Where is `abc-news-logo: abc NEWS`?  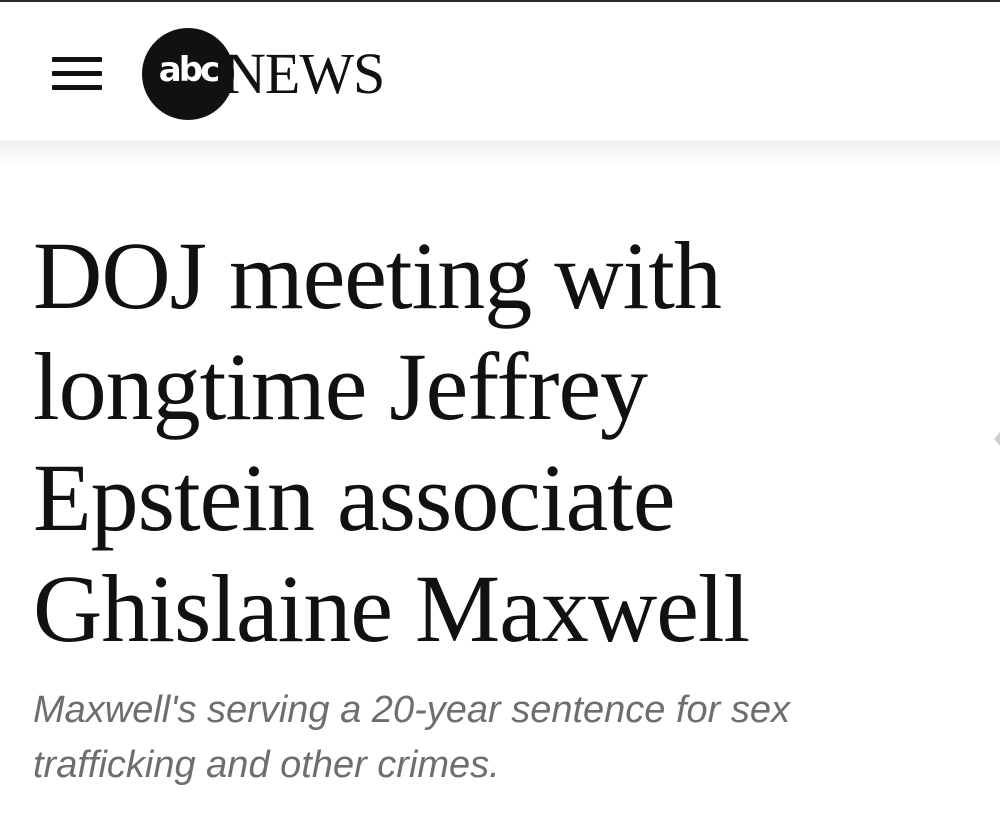 abc-news-logo: abc NEWS is located at coordinates (287, 74).